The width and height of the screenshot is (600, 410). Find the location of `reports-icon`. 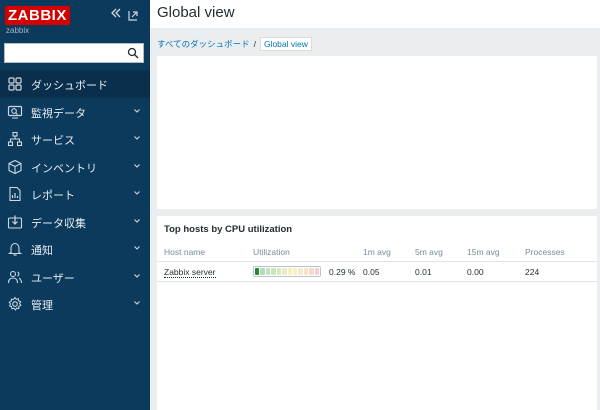

reports-icon is located at coordinates (15, 194).